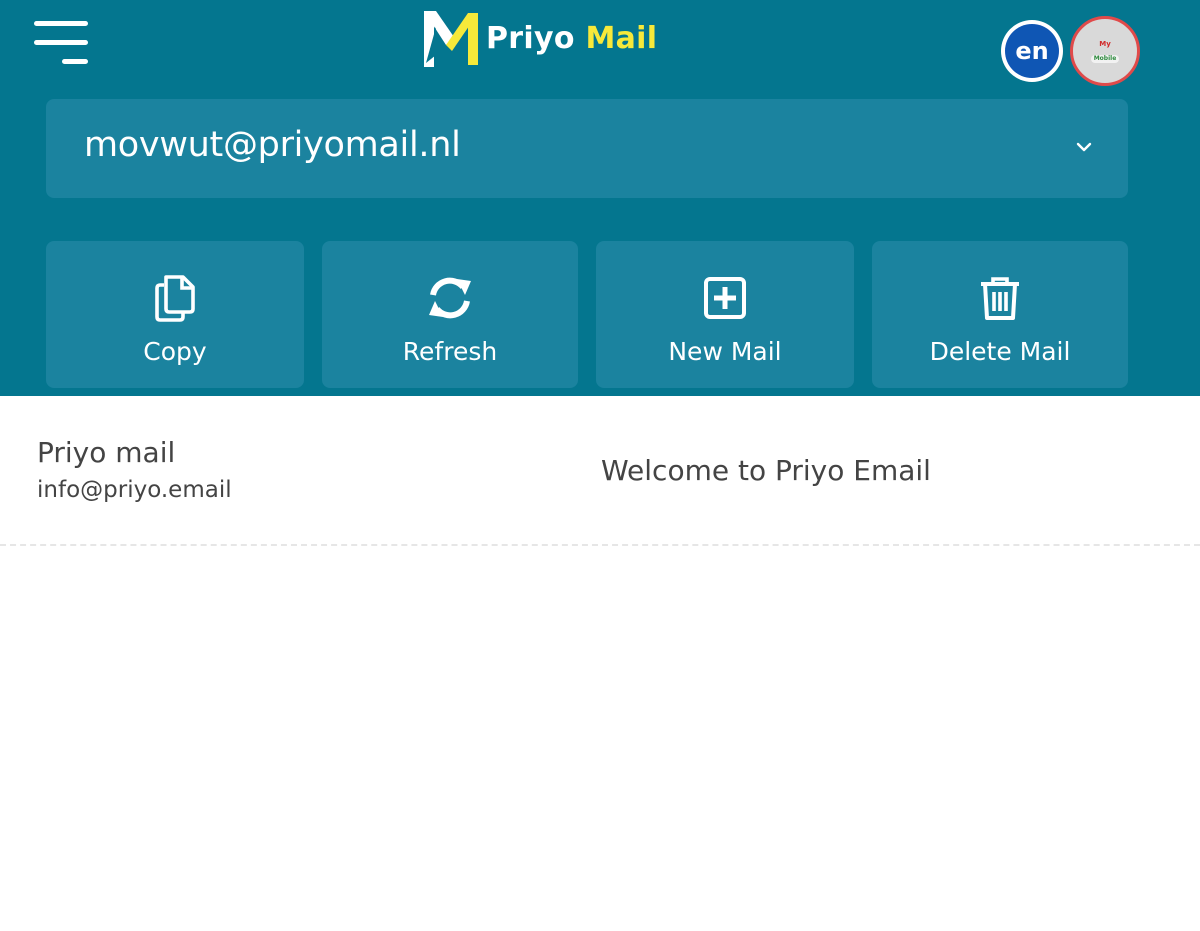 This screenshot has width=1200, height=931. What do you see at coordinates (175, 351) in the screenshot?
I see `copy-label: Copy` at bounding box center [175, 351].